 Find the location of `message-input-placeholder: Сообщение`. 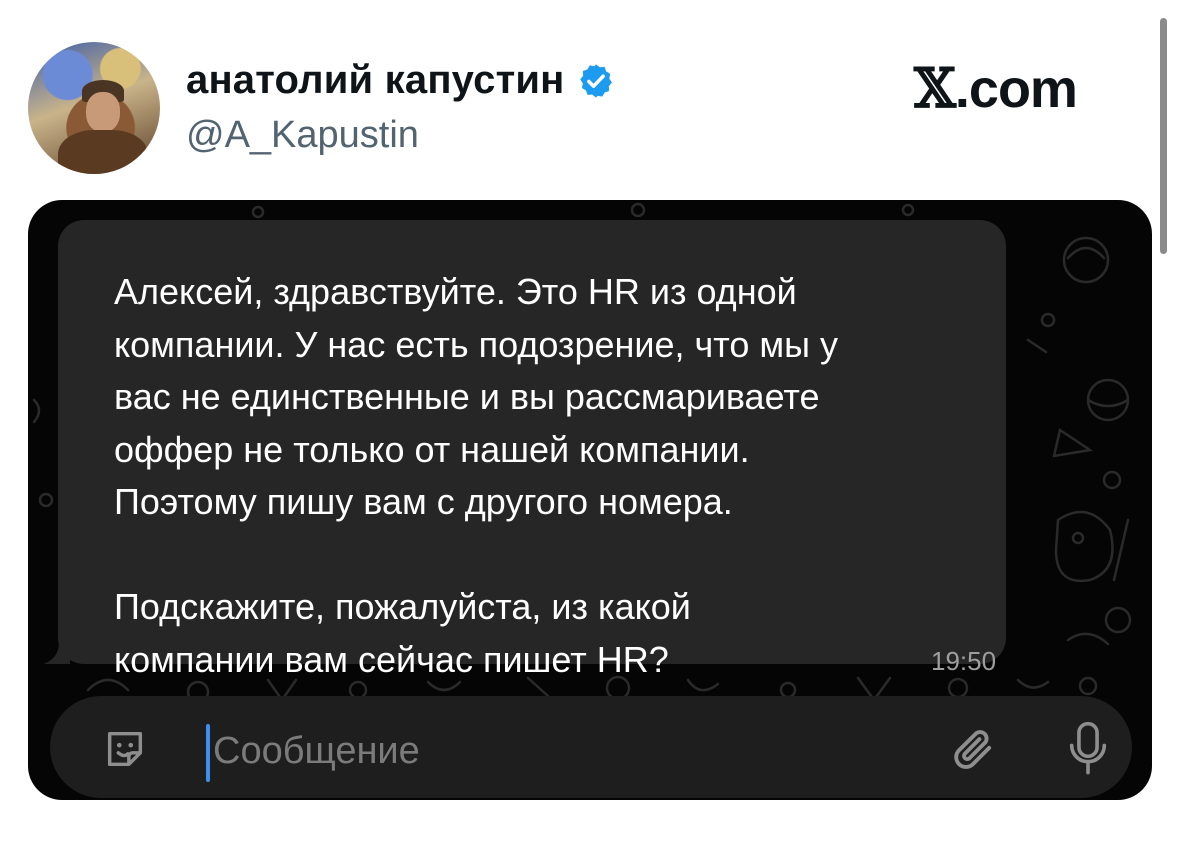

message-input-placeholder: Сообщение is located at coordinates (316, 751).